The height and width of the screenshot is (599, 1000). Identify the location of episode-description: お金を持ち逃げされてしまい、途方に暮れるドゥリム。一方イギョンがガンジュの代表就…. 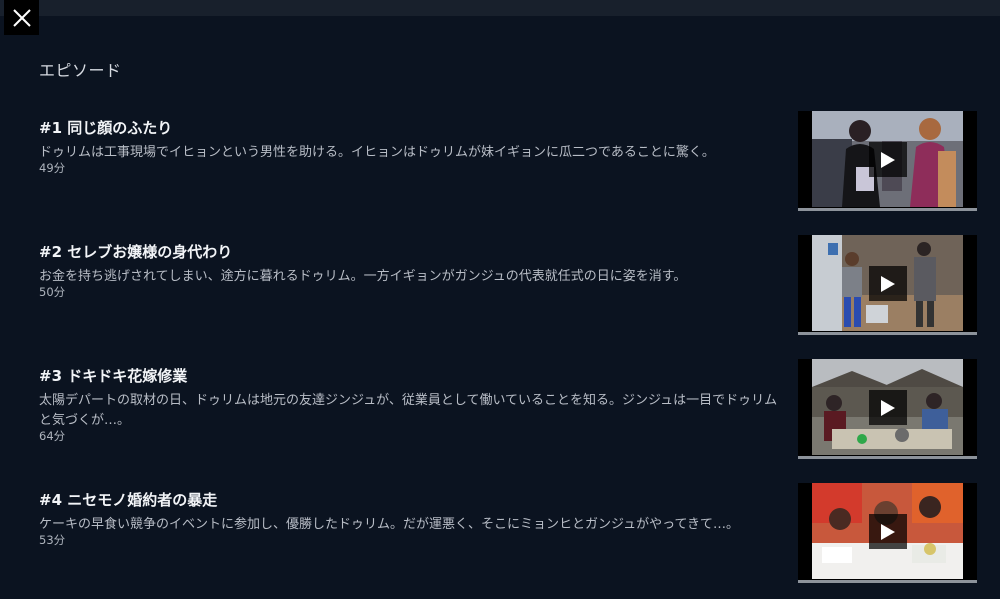
(363, 276).